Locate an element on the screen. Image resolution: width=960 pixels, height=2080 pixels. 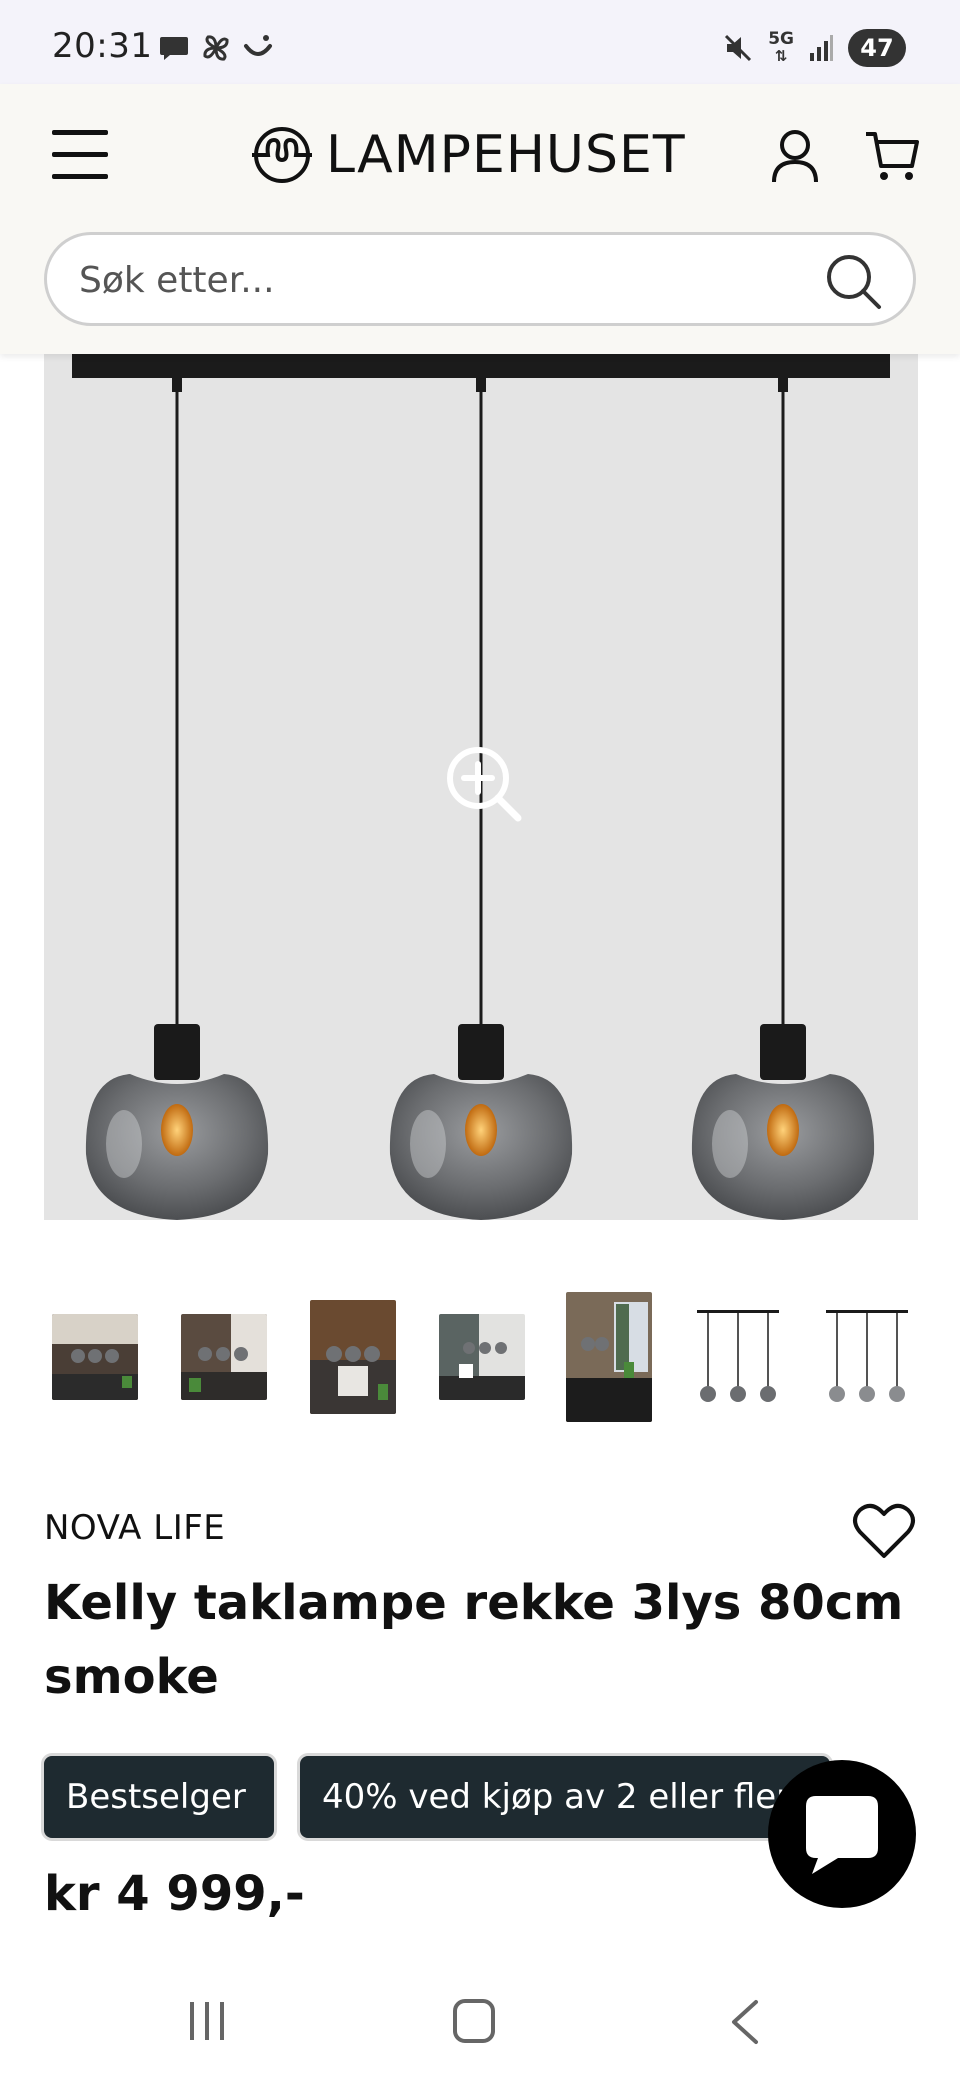
thumbnail-4-image is located at coordinates (482, 1357).